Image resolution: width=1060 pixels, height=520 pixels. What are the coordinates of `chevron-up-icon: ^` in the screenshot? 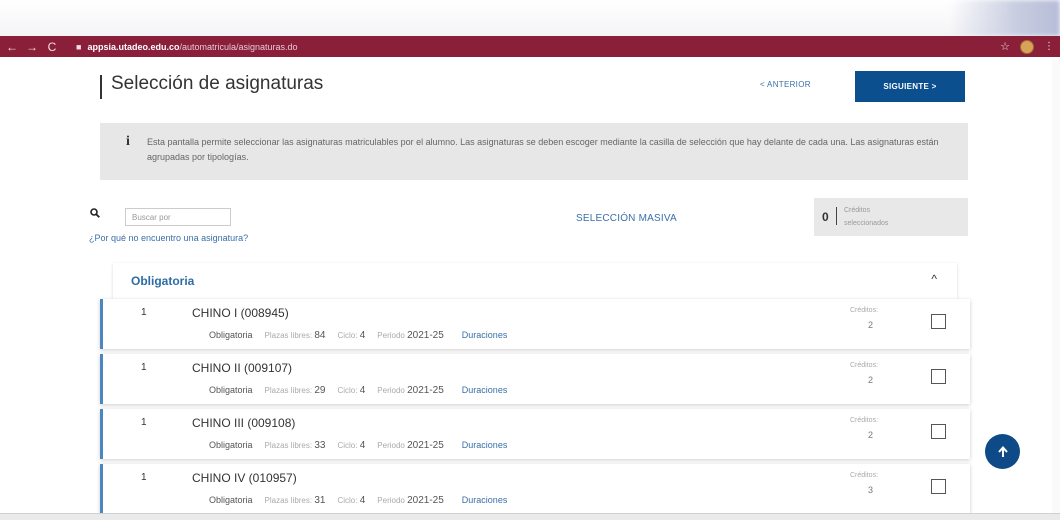 It's located at (934, 279).